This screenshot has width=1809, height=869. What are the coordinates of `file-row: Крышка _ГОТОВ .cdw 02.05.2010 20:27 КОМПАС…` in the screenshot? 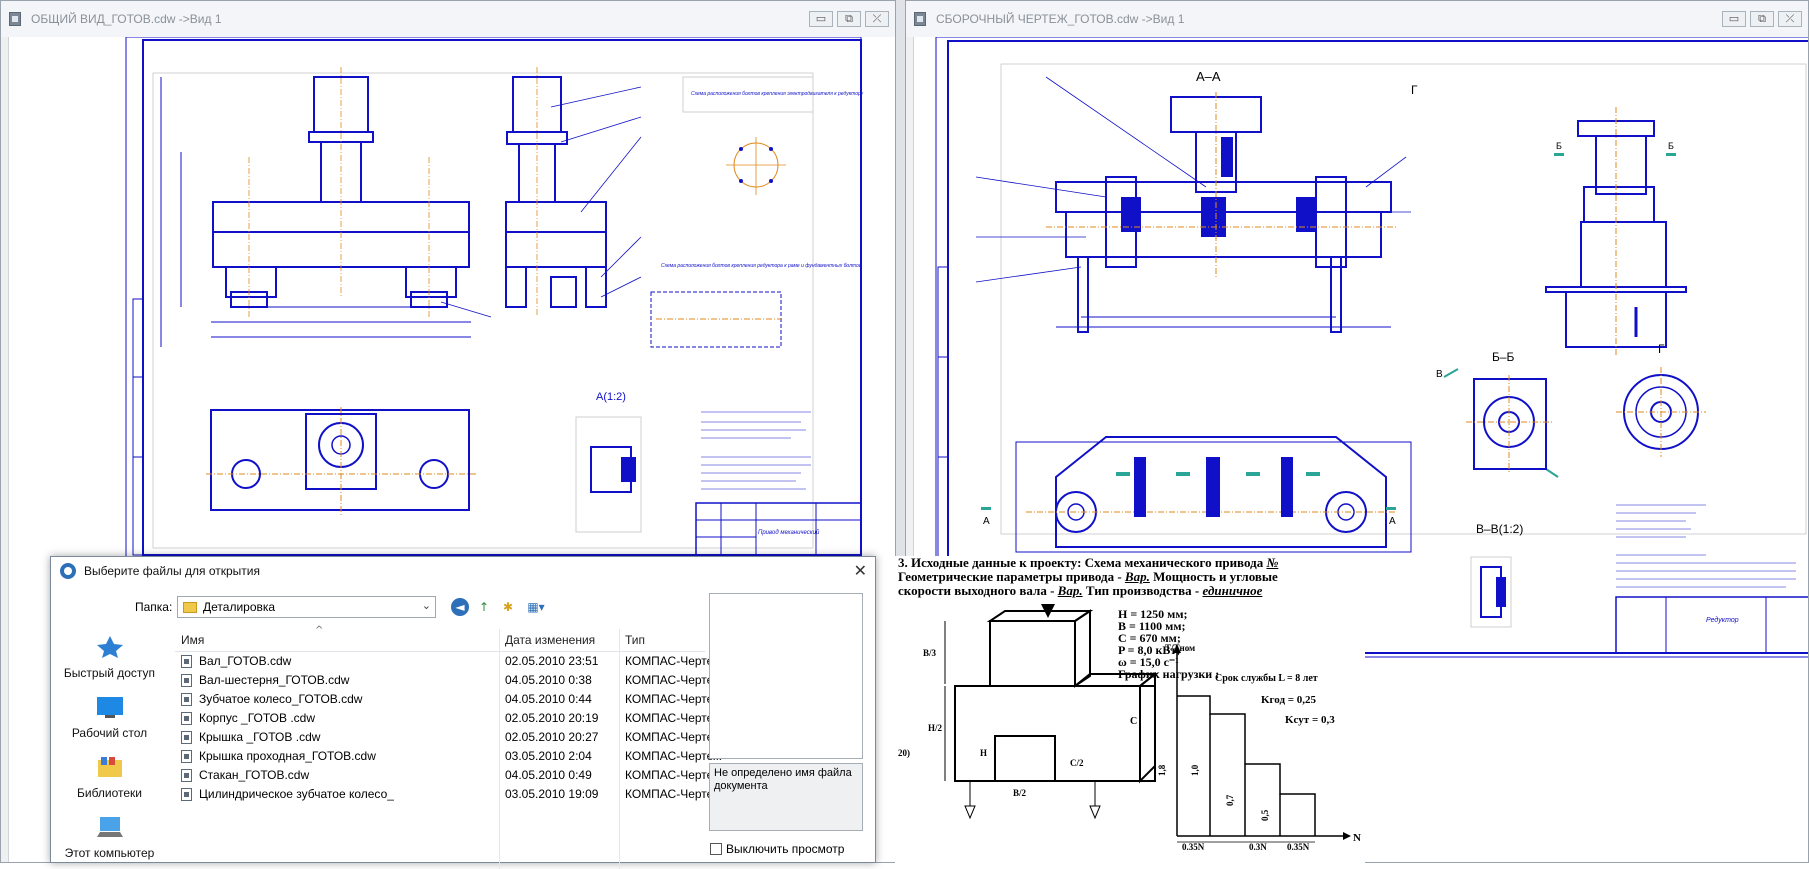 It's located at (448, 737).